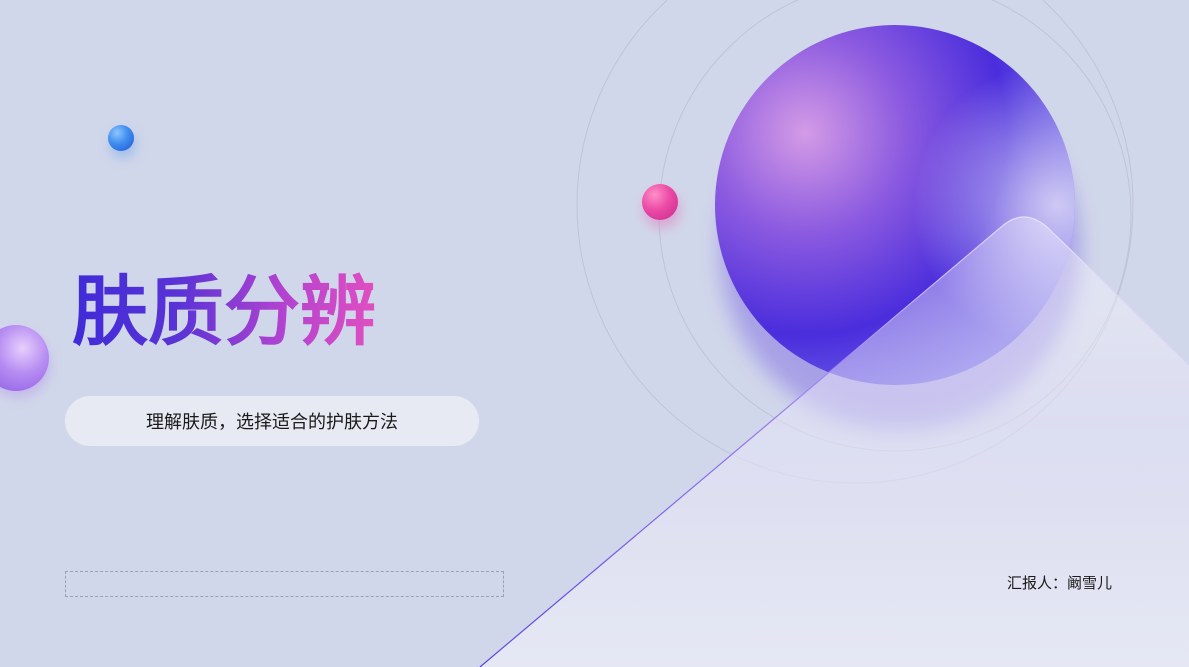 The image size is (1189, 667). I want to click on text-placeholder-box, so click(284, 584).